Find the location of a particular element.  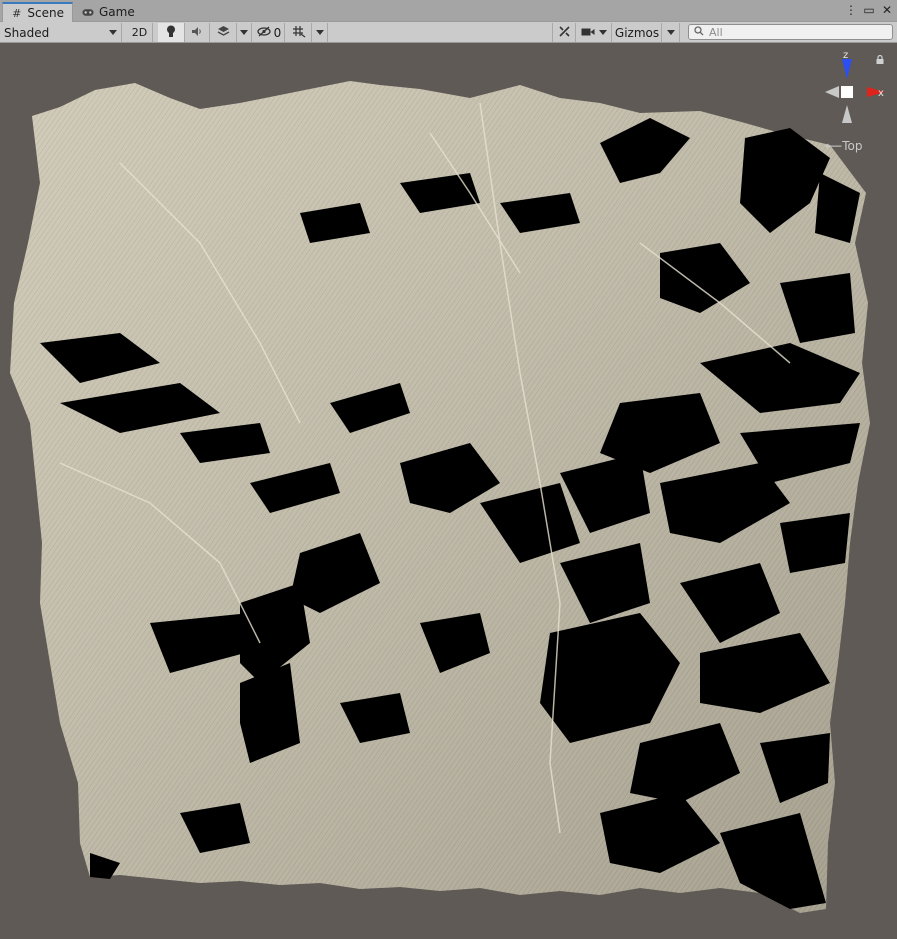

tab-game: Game is located at coordinates (108, 12).